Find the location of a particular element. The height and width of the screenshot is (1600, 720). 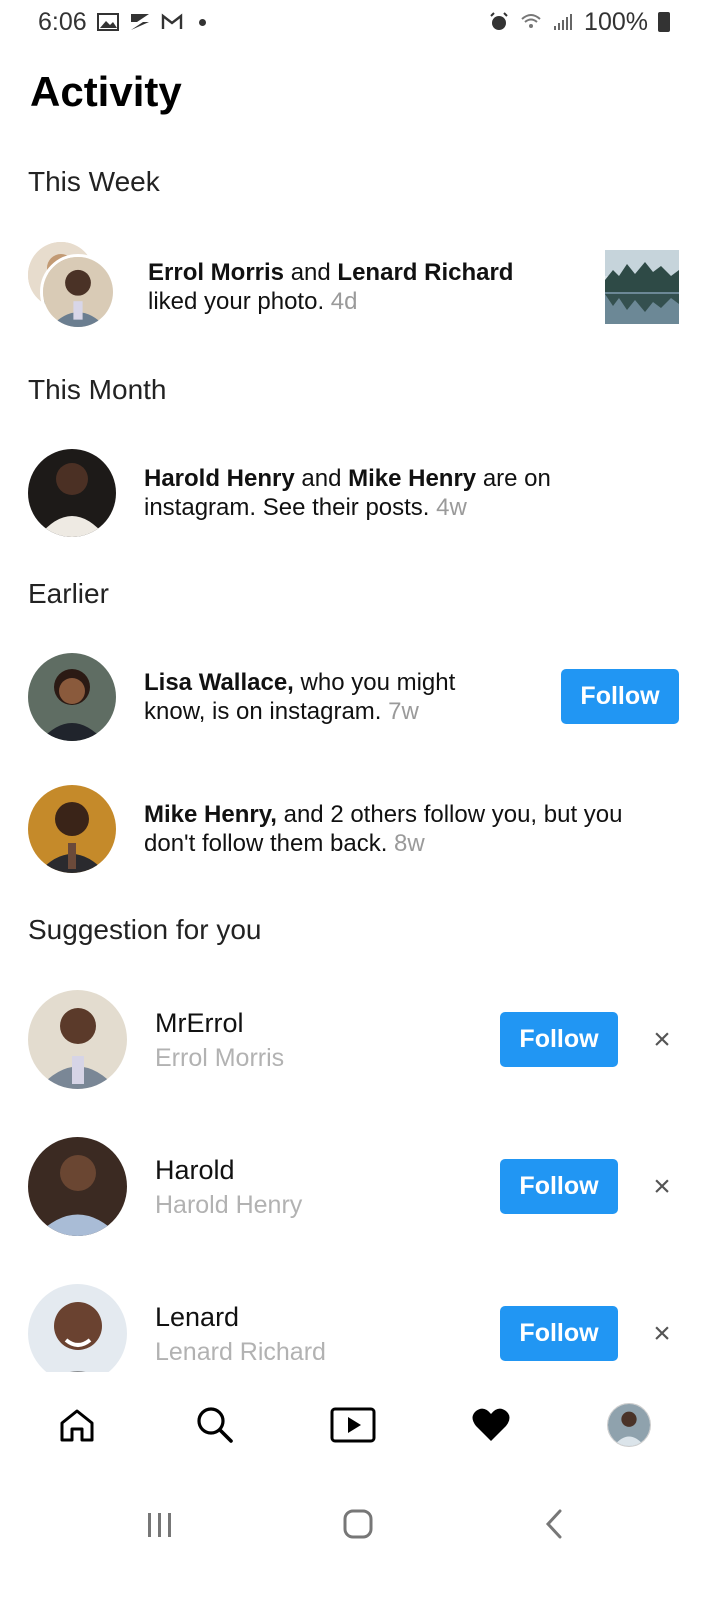

dot-icon is located at coordinates (202, 22).